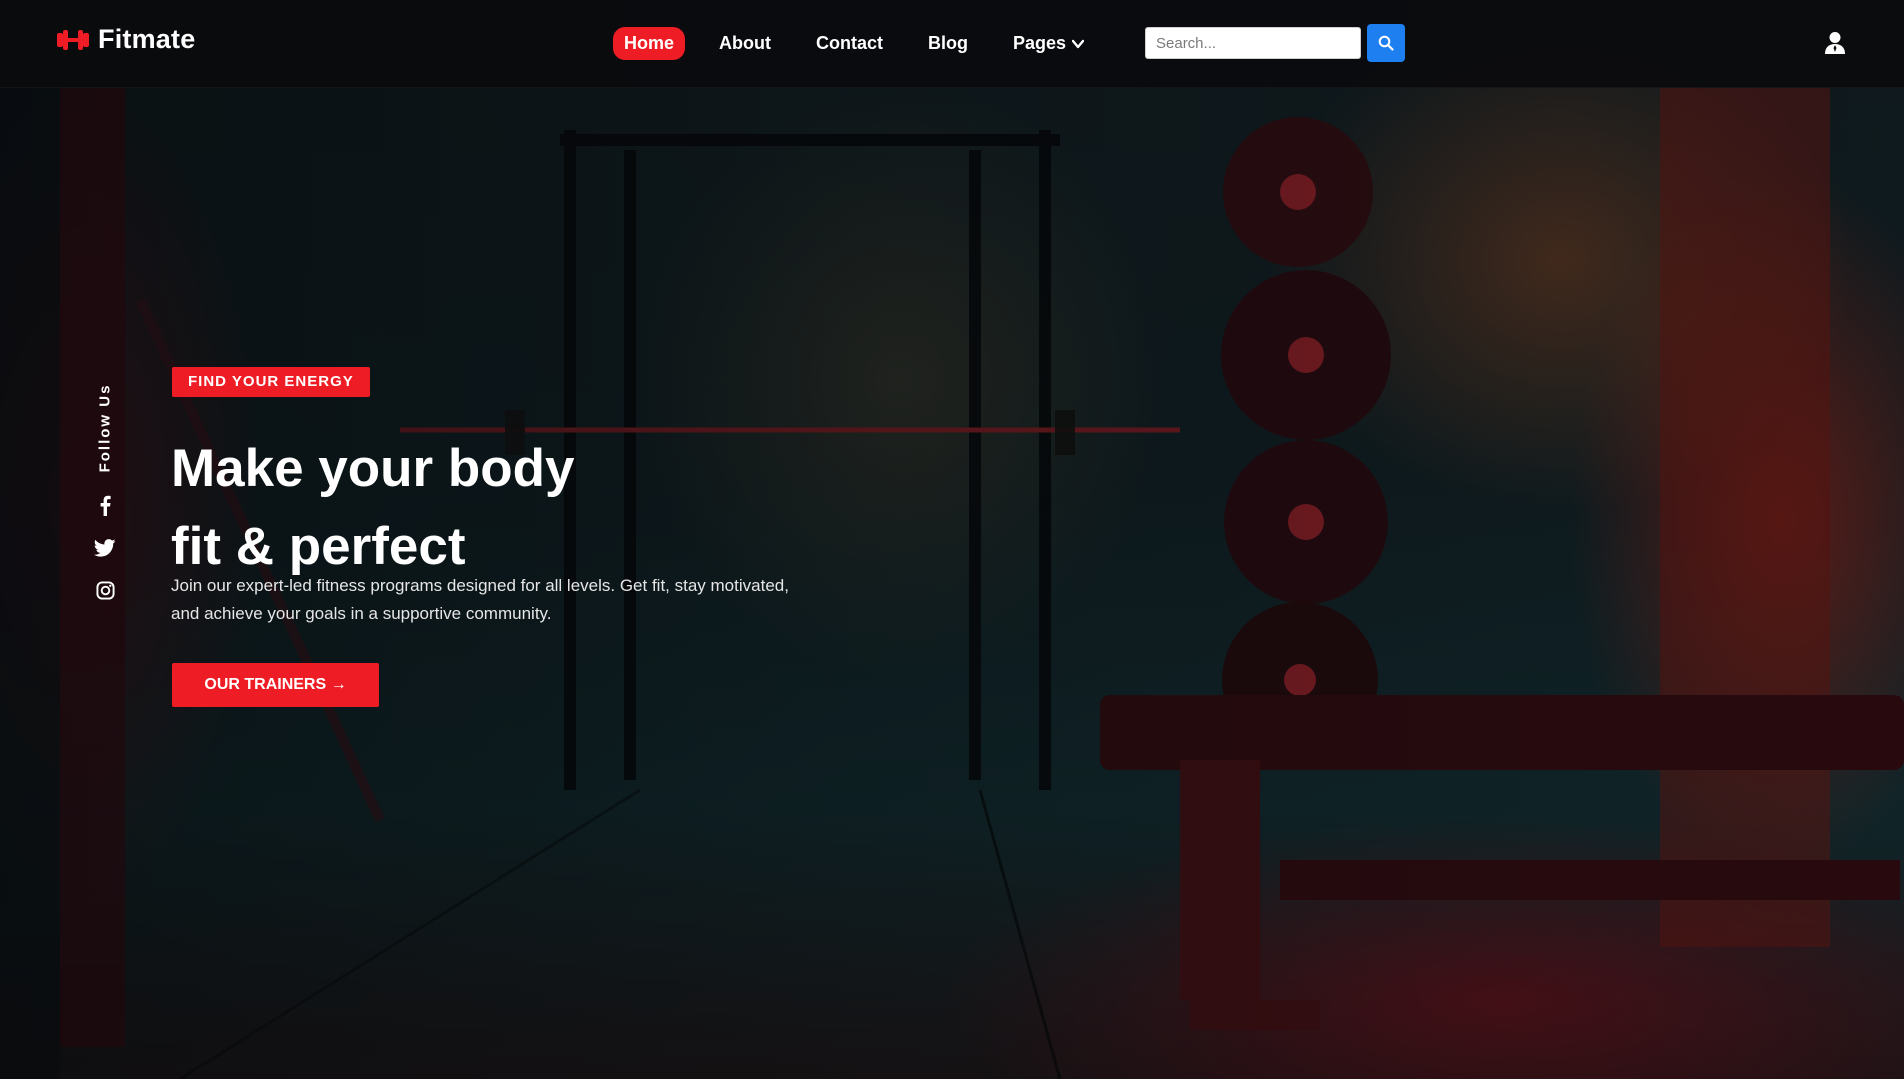  I want to click on dumbbell-icon, so click(73, 39).